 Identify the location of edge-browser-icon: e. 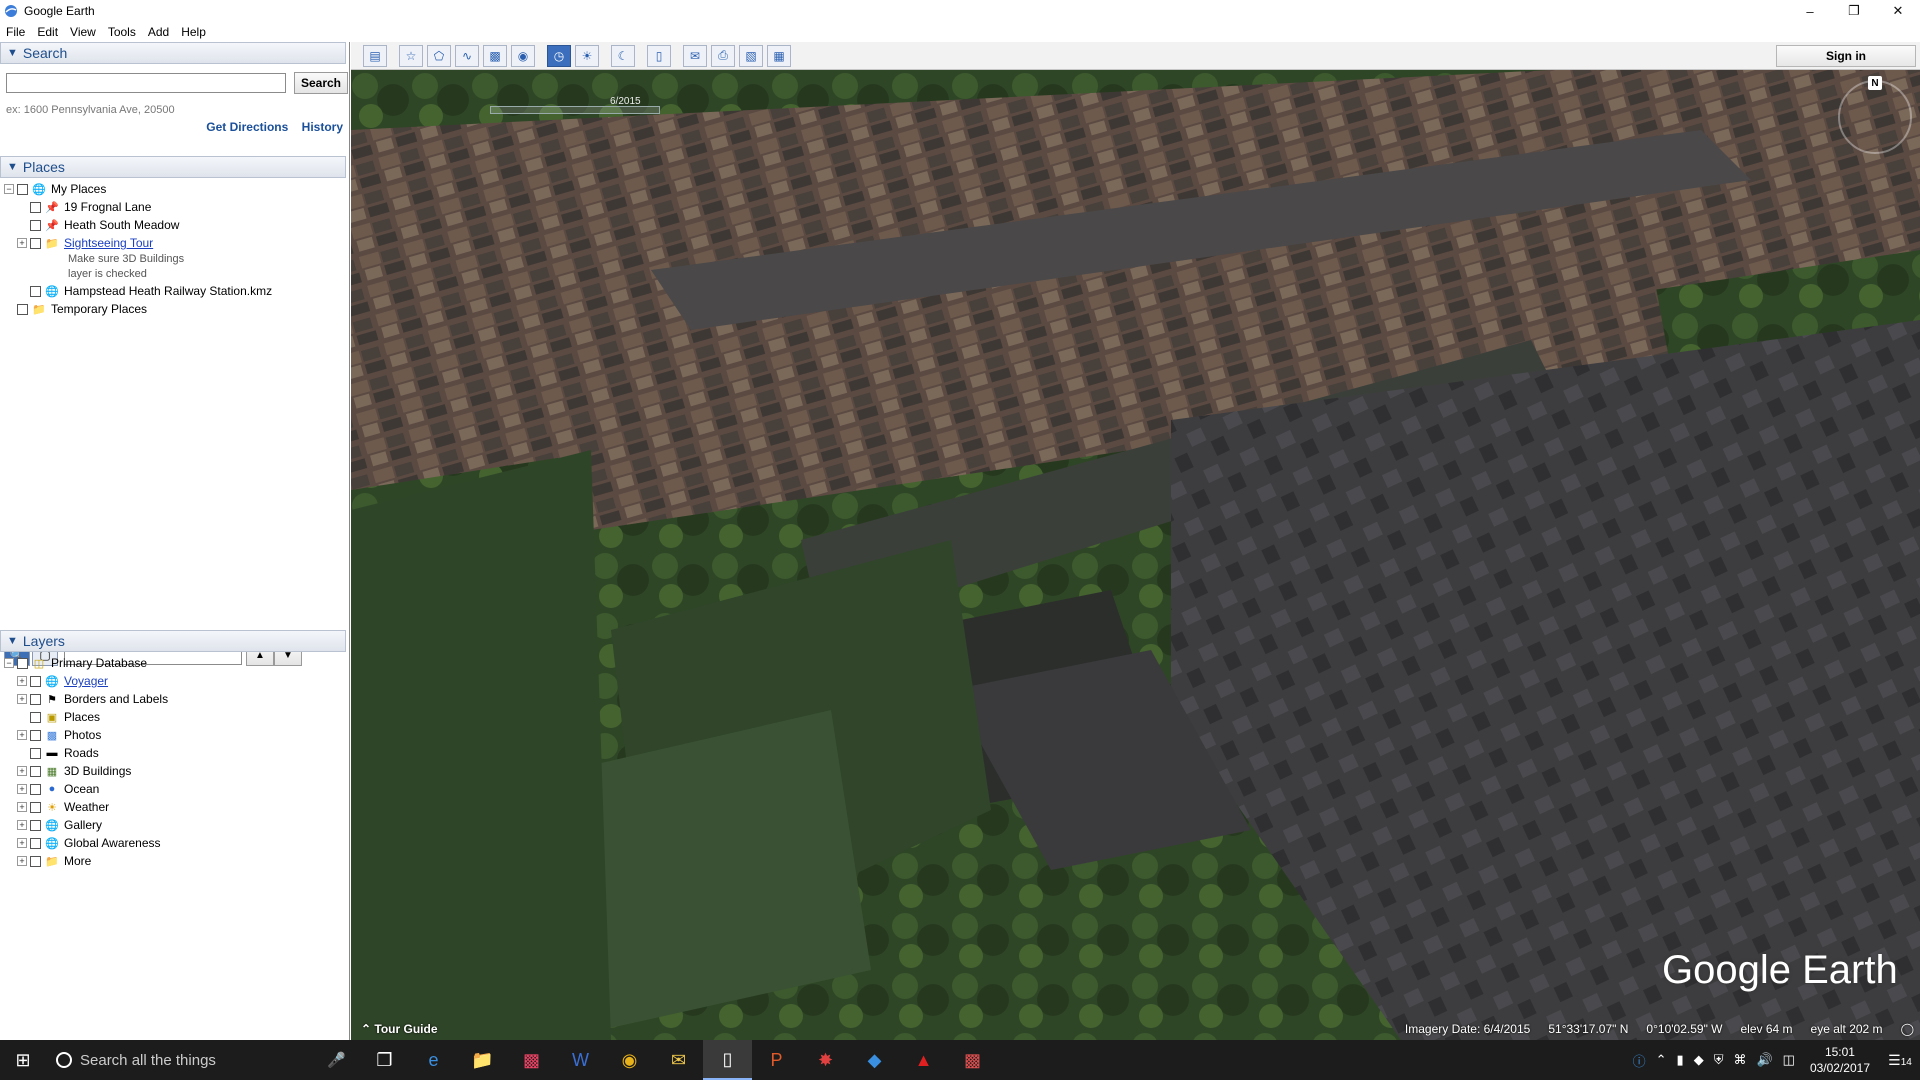
(433, 1060).